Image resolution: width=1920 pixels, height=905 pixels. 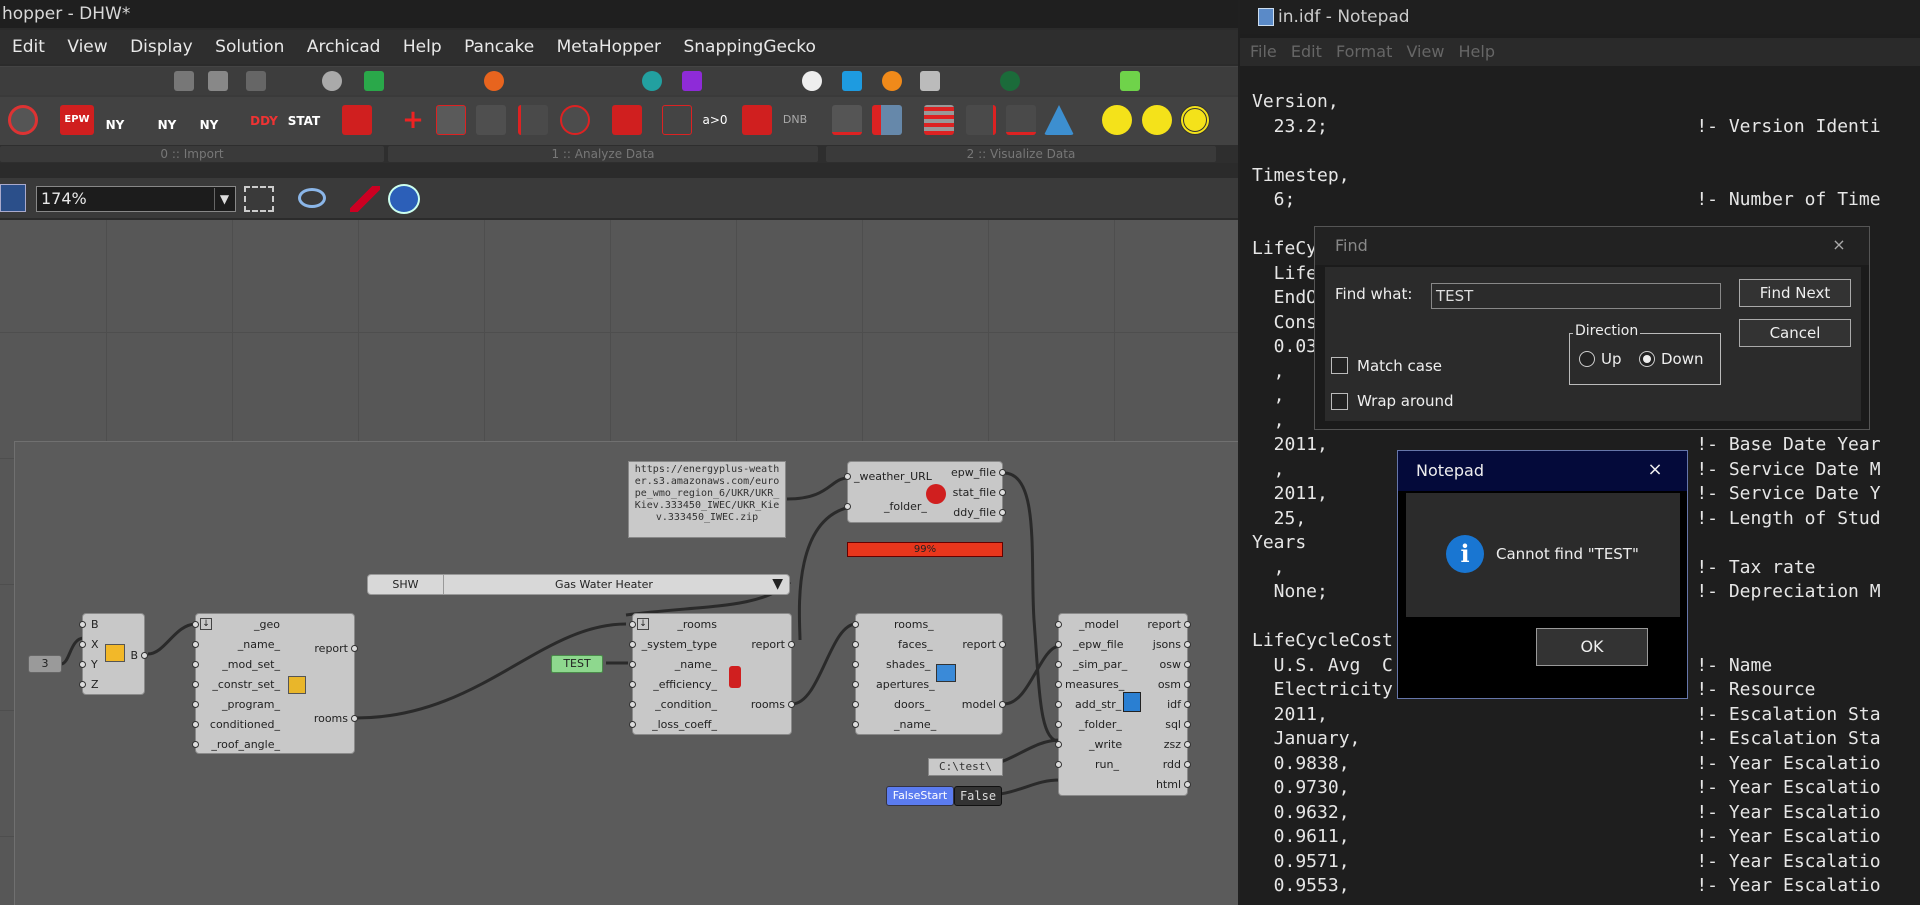 I want to click on down-radio, so click(x=1647, y=359).